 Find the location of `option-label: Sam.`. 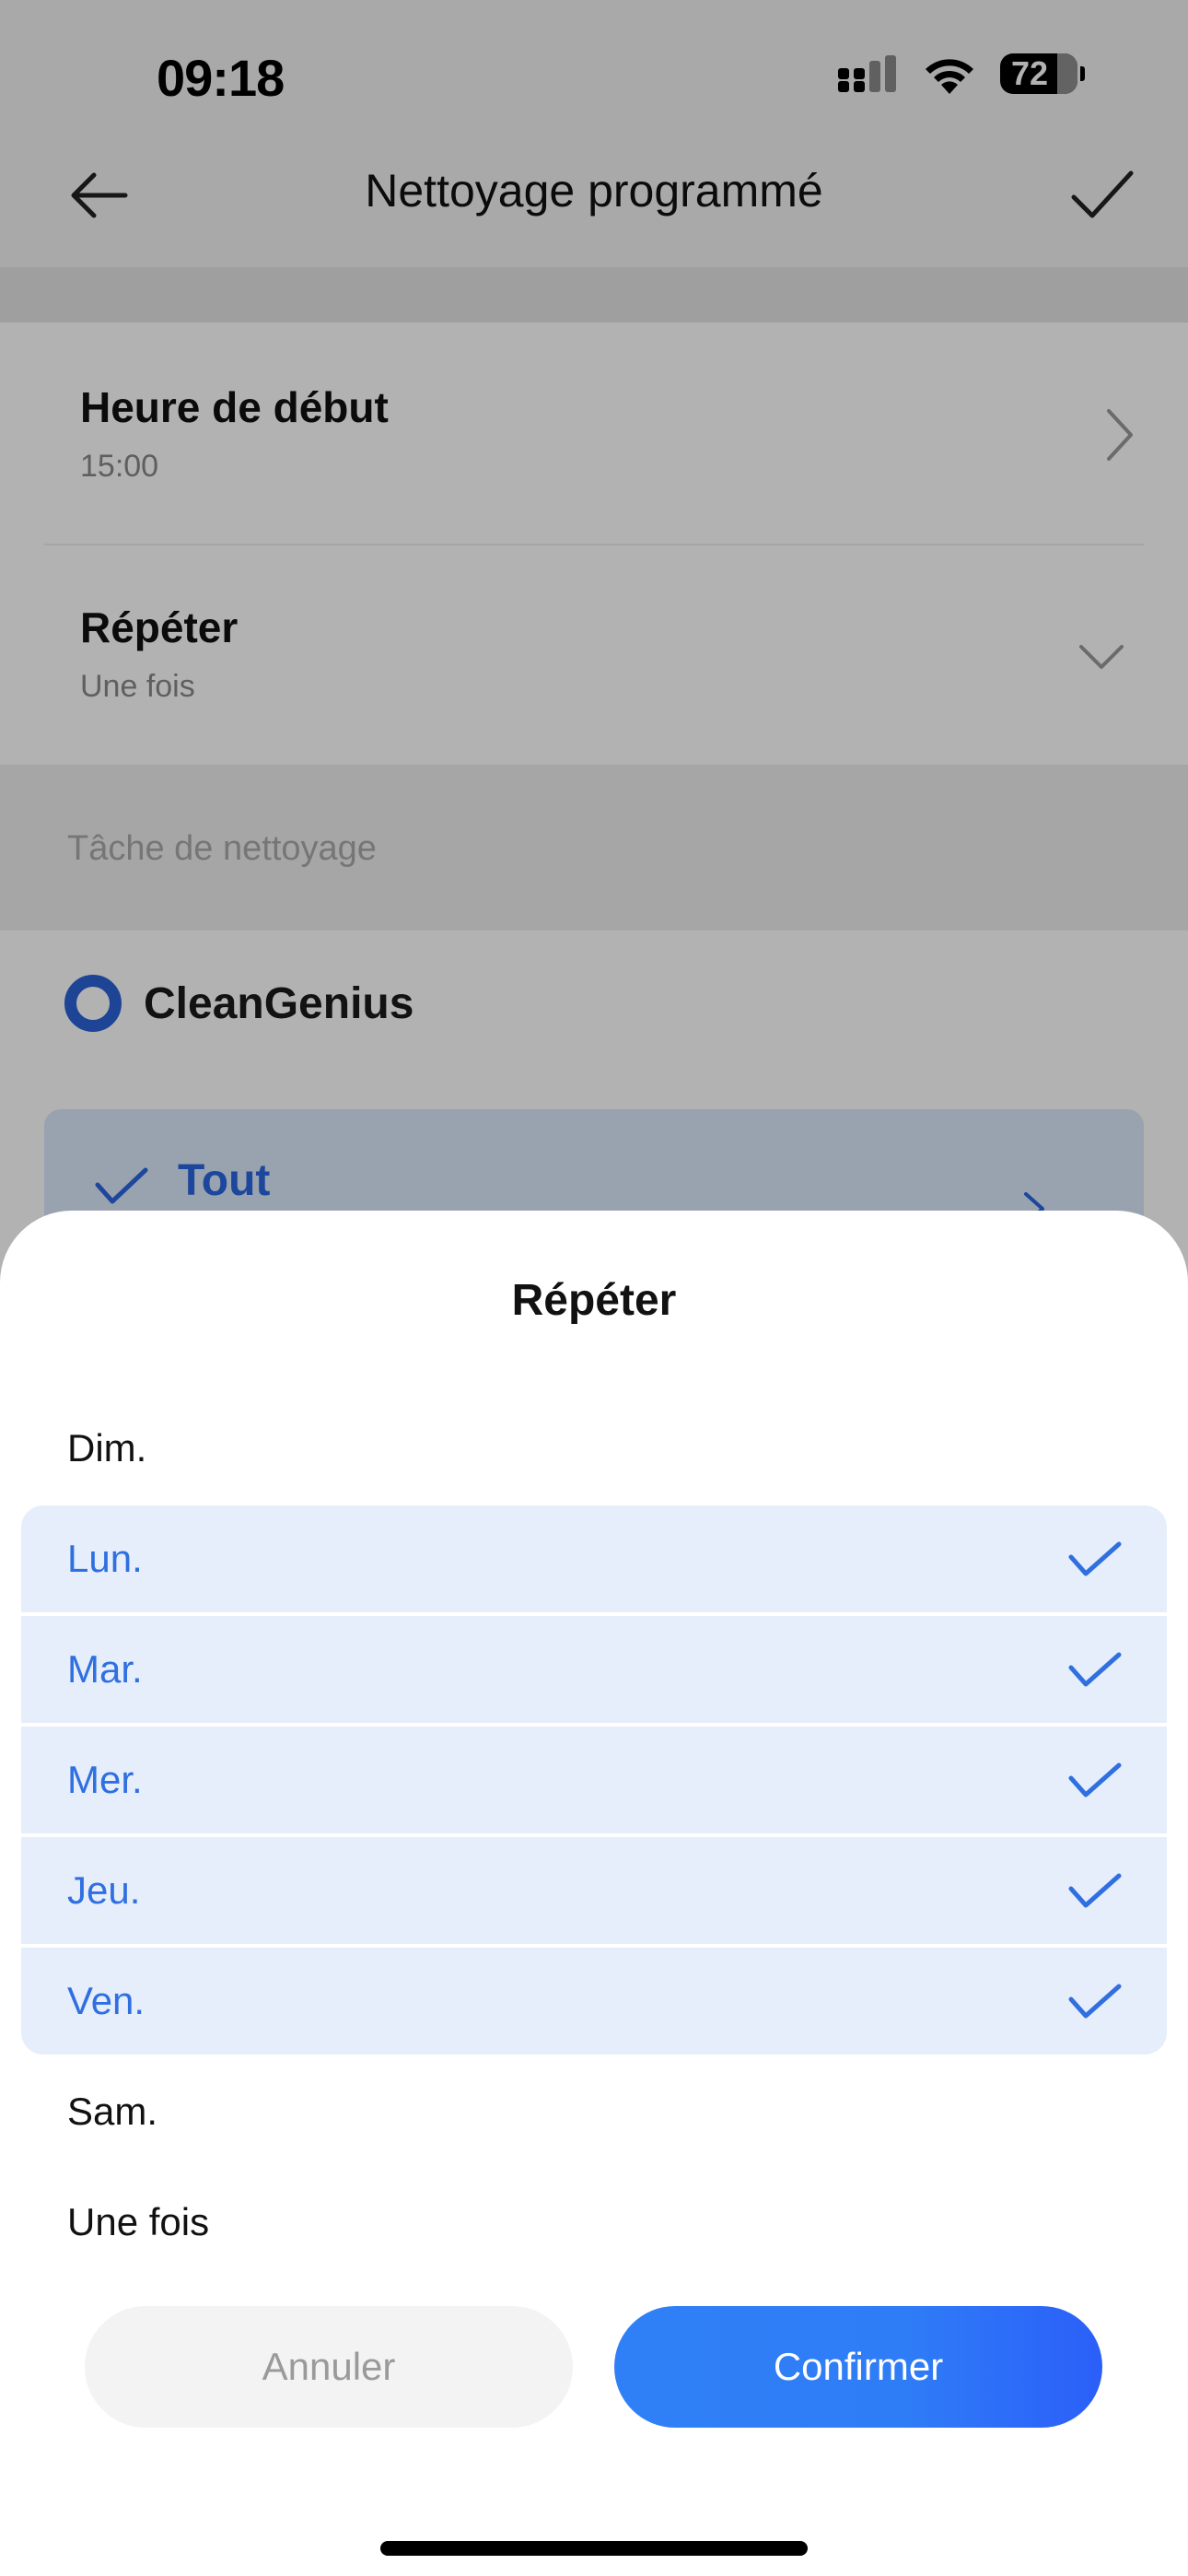

option-label: Sam. is located at coordinates (112, 2111).